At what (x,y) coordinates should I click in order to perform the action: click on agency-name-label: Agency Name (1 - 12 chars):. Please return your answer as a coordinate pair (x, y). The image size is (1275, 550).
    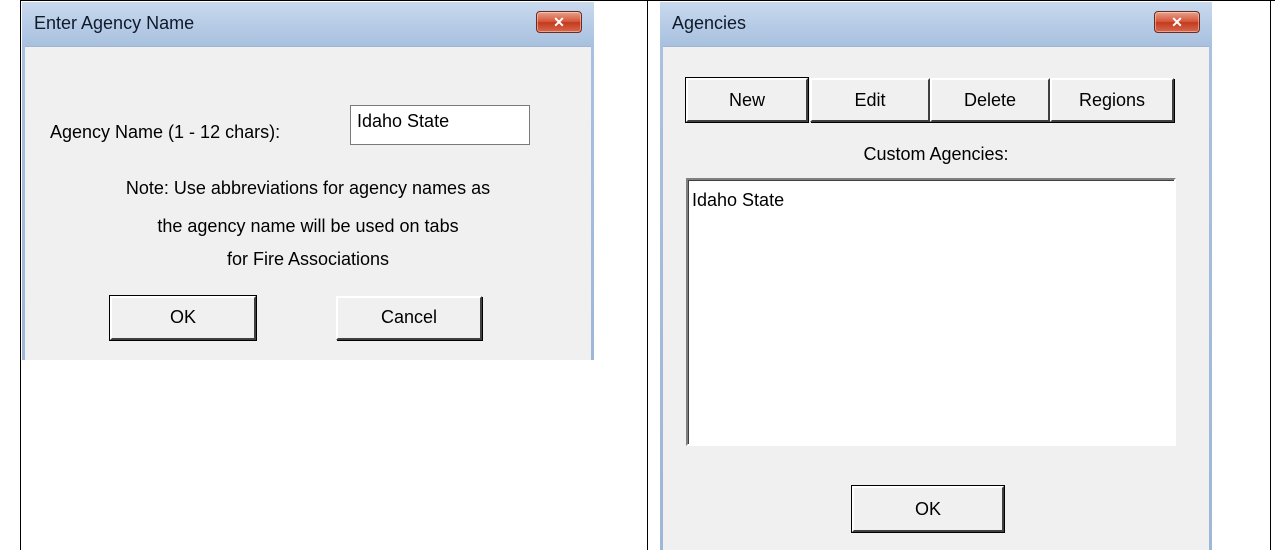
    Looking at the image, I should click on (165, 132).